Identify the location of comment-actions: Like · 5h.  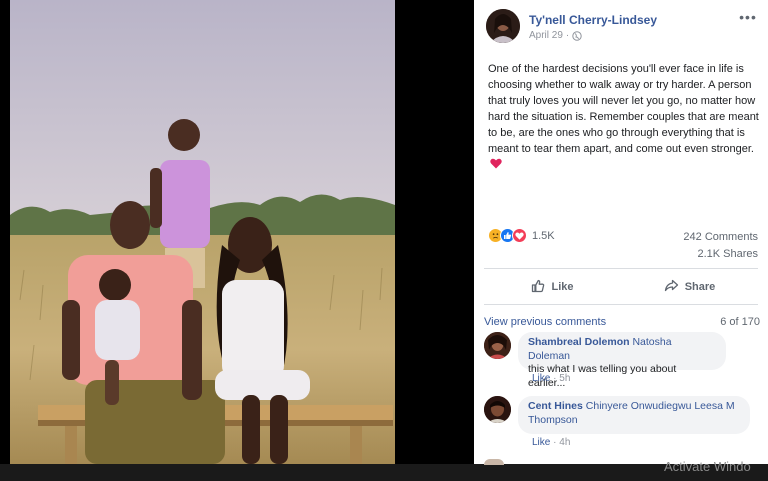
(551, 378).